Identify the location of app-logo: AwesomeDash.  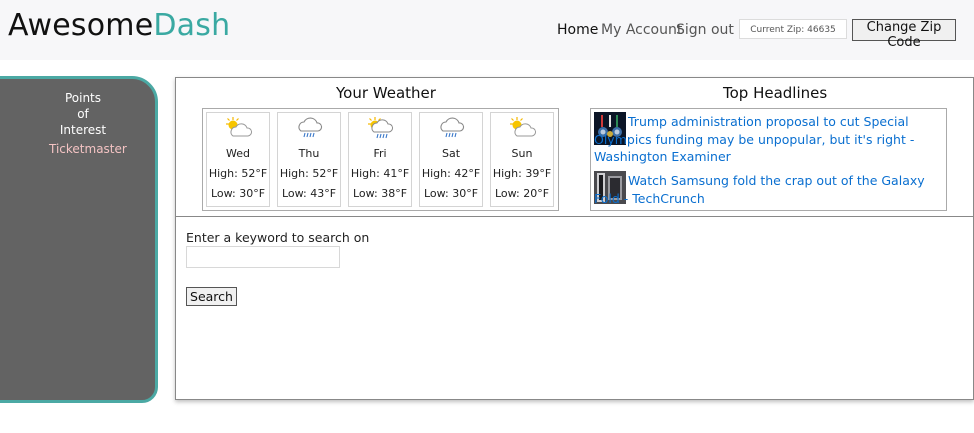
(119, 25).